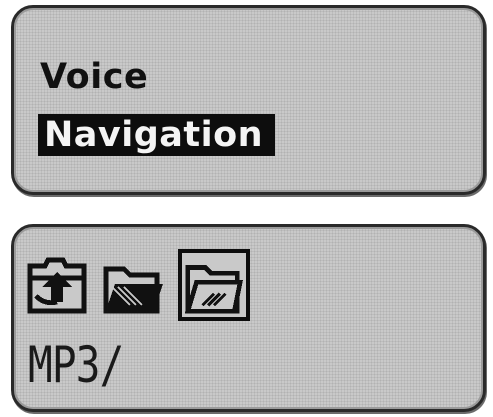 The image size is (493, 417). Describe the element at coordinates (76, 365) in the screenshot. I see `current-path: MP3/` at that location.